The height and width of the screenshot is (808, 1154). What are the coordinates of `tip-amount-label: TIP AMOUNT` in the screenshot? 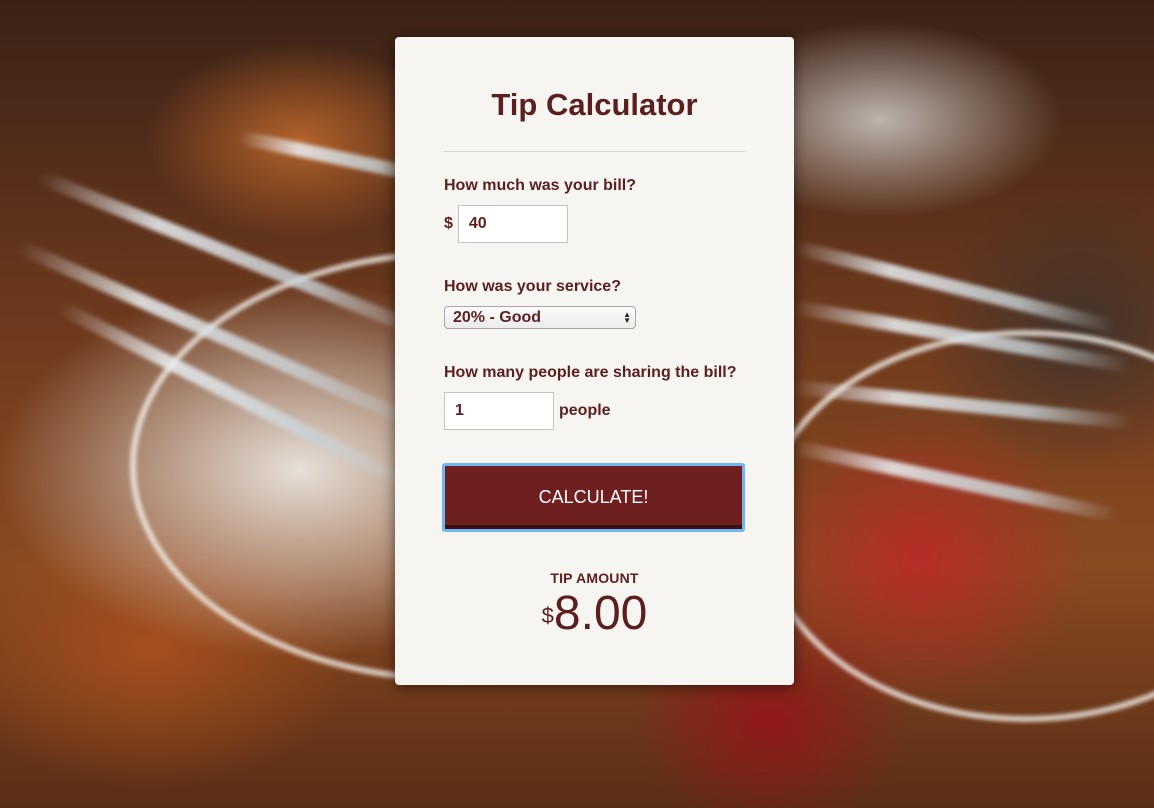 It's located at (594, 578).